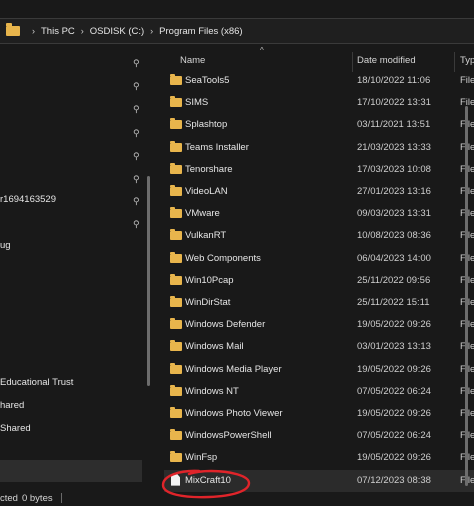 This screenshot has width=474, height=506. I want to click on status-bar: cted 0 bytes, so click(80, 498).